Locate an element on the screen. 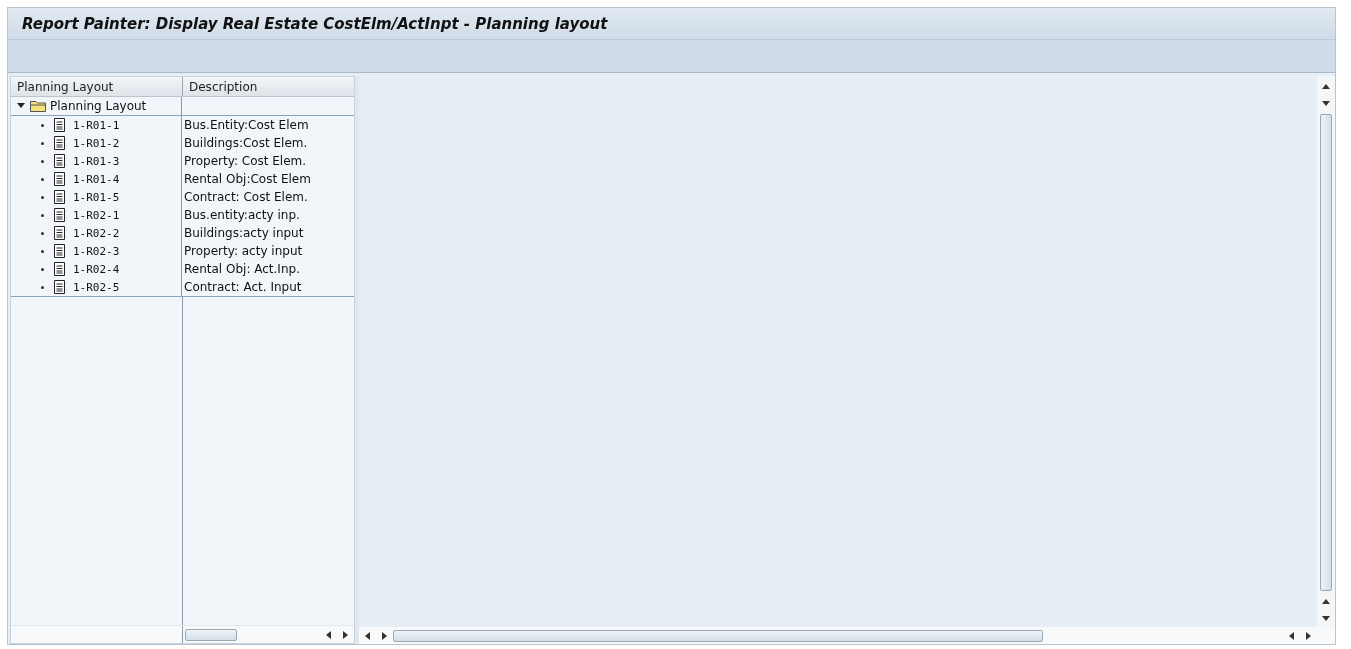 The width and height of the screenshot is (1351, 649). description-text: Property: Cost Elem. is located at coordinates (245, 161).